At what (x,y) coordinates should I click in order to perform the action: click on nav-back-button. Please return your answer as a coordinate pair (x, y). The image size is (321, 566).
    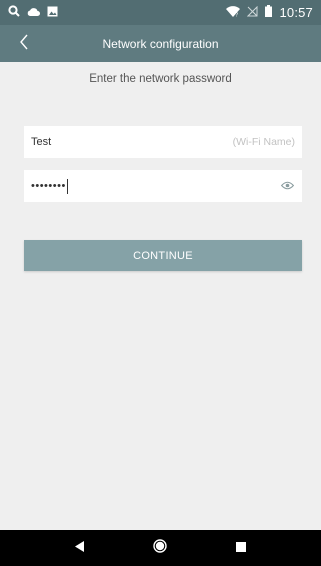
    Looking at the image, I should click on (80, 548).